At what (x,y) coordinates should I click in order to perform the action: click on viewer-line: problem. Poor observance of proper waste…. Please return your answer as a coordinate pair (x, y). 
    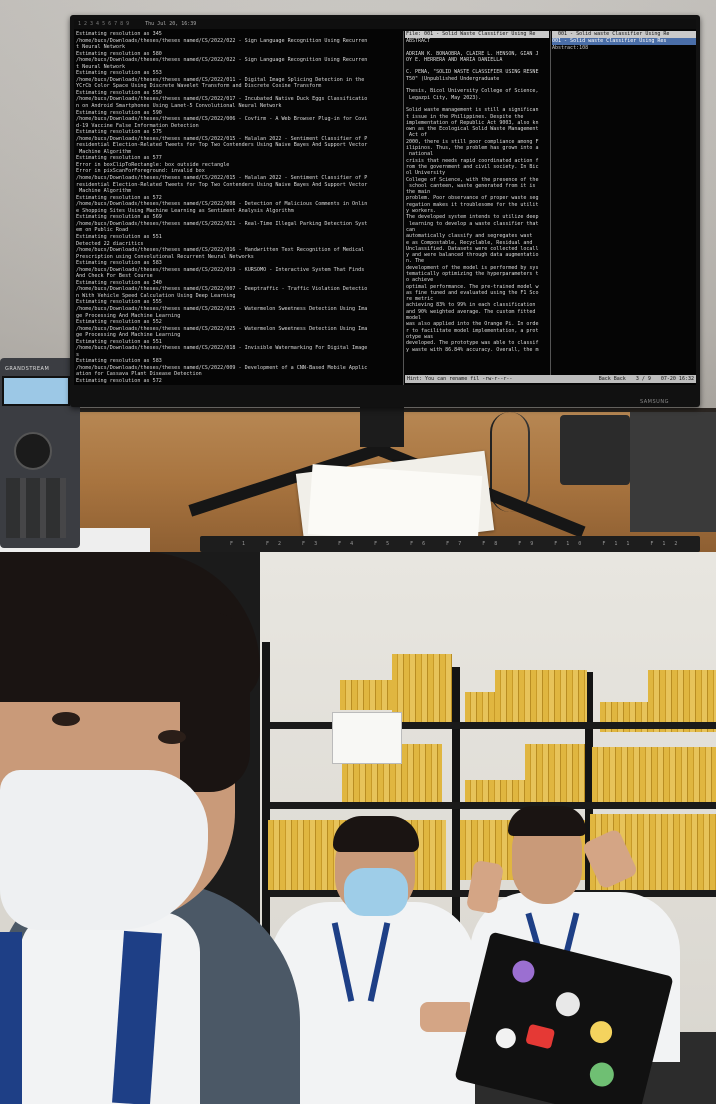
    Looking at the image, I should click on (472, 198).